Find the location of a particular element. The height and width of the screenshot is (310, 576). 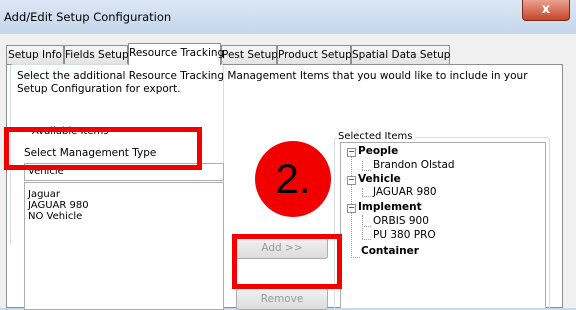

tree-node-implement: Implement is located at coordinates (390, 207).